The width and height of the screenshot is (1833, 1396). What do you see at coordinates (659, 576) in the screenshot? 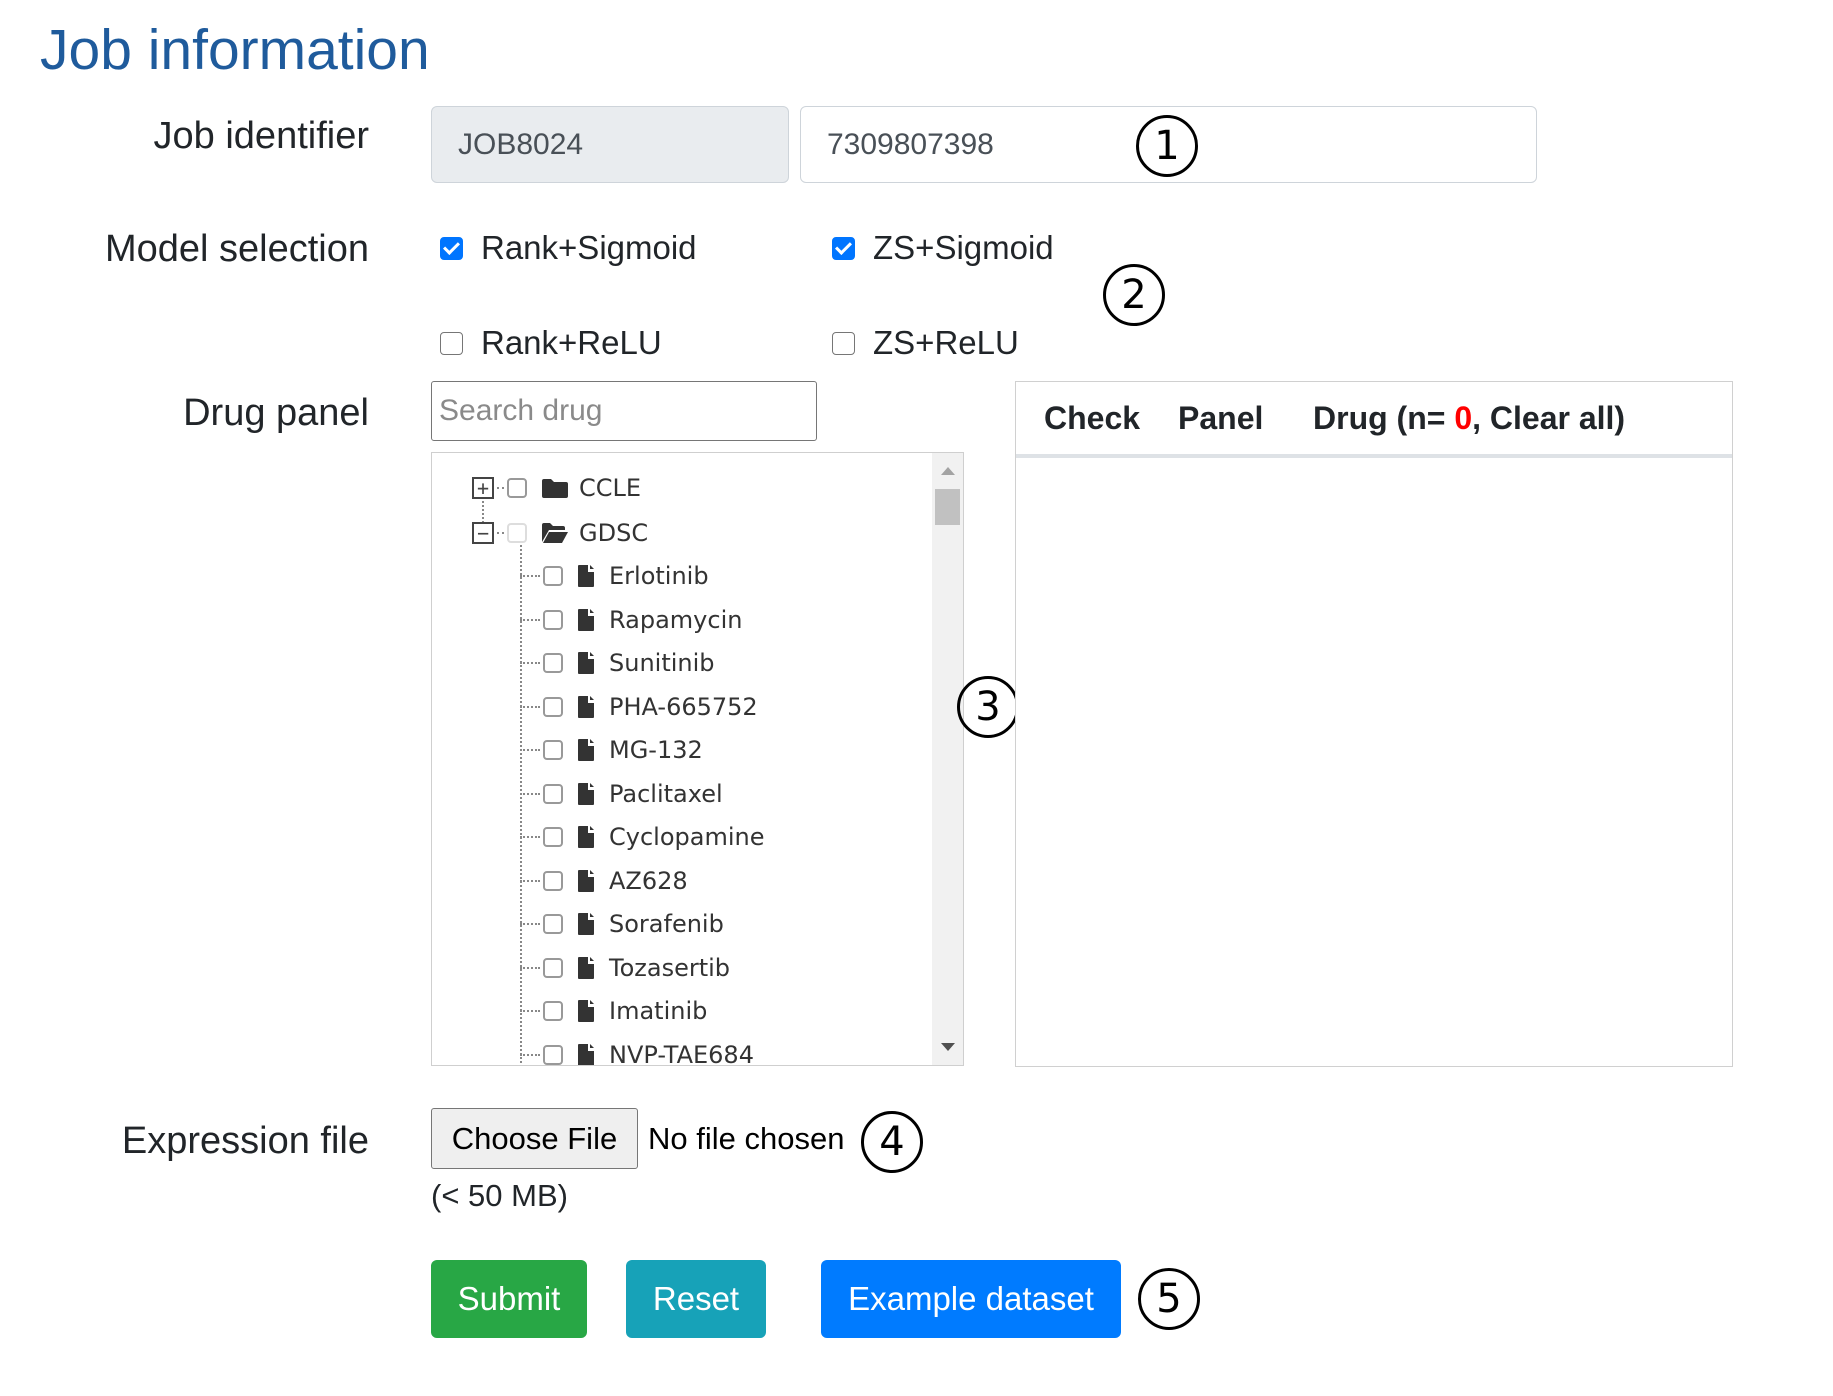
I see `drug-name: Erlotinib` at bounding box center [659, 576].